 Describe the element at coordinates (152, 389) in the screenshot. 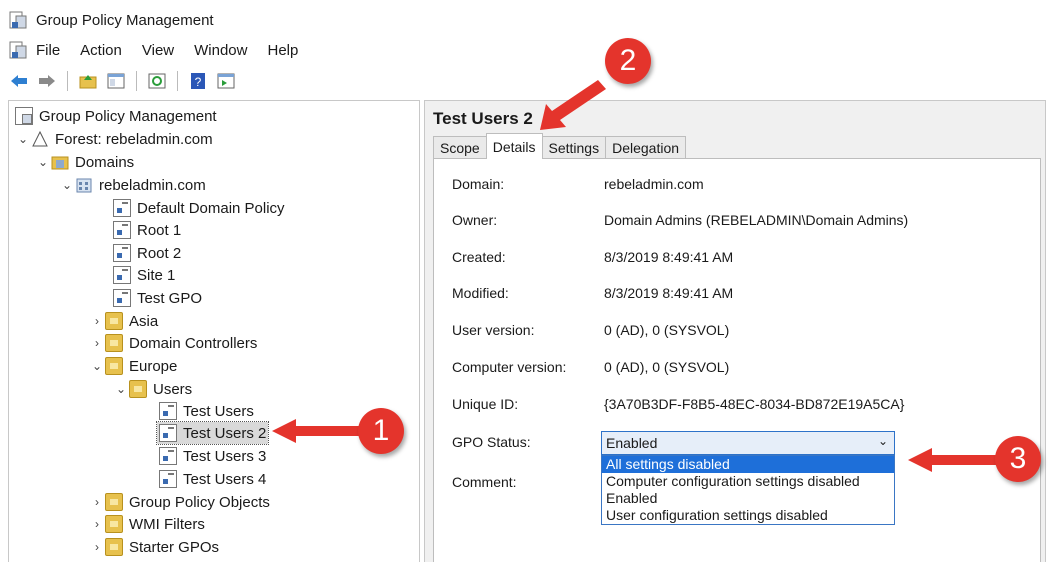

I see `tree-node-ou: ⌄ Users` at that location.